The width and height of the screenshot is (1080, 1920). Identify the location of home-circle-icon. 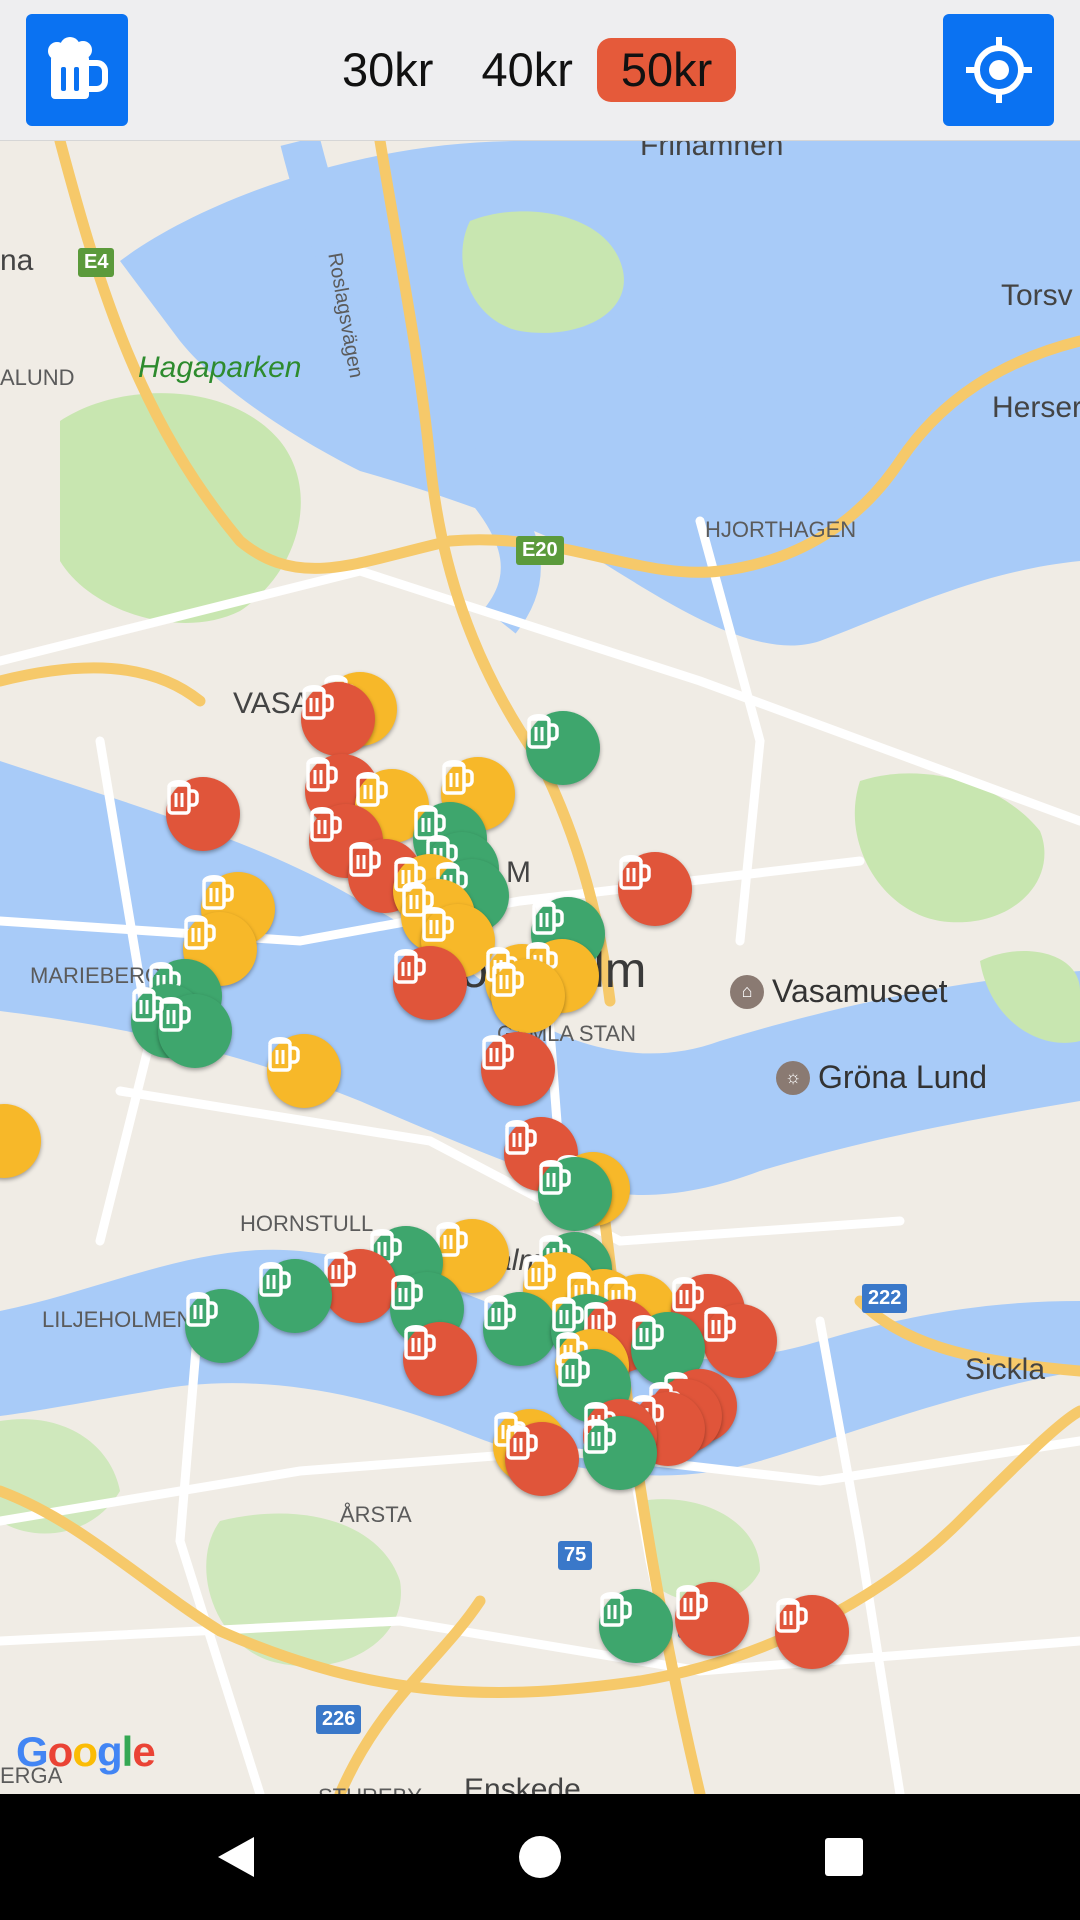
(540, 1857).